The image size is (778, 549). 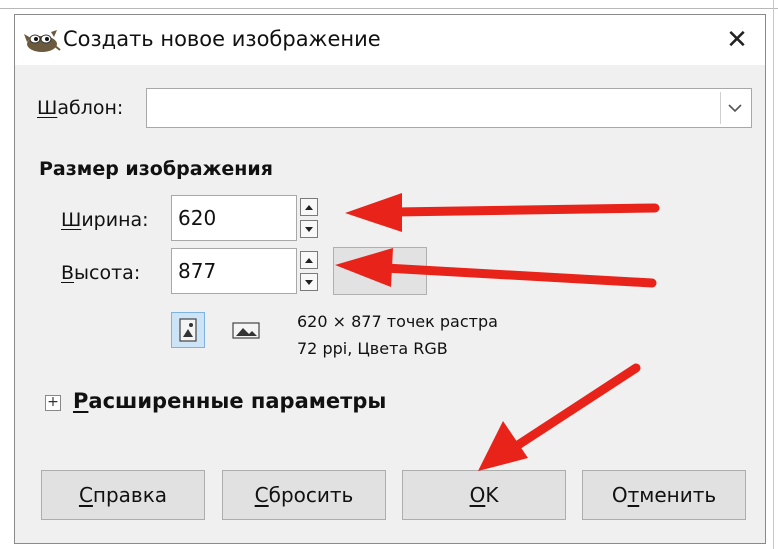 What do you see at coordinates (773, 274) in the screenshot?
I see `background-window-edge-right` at bounding box center [773, 274].